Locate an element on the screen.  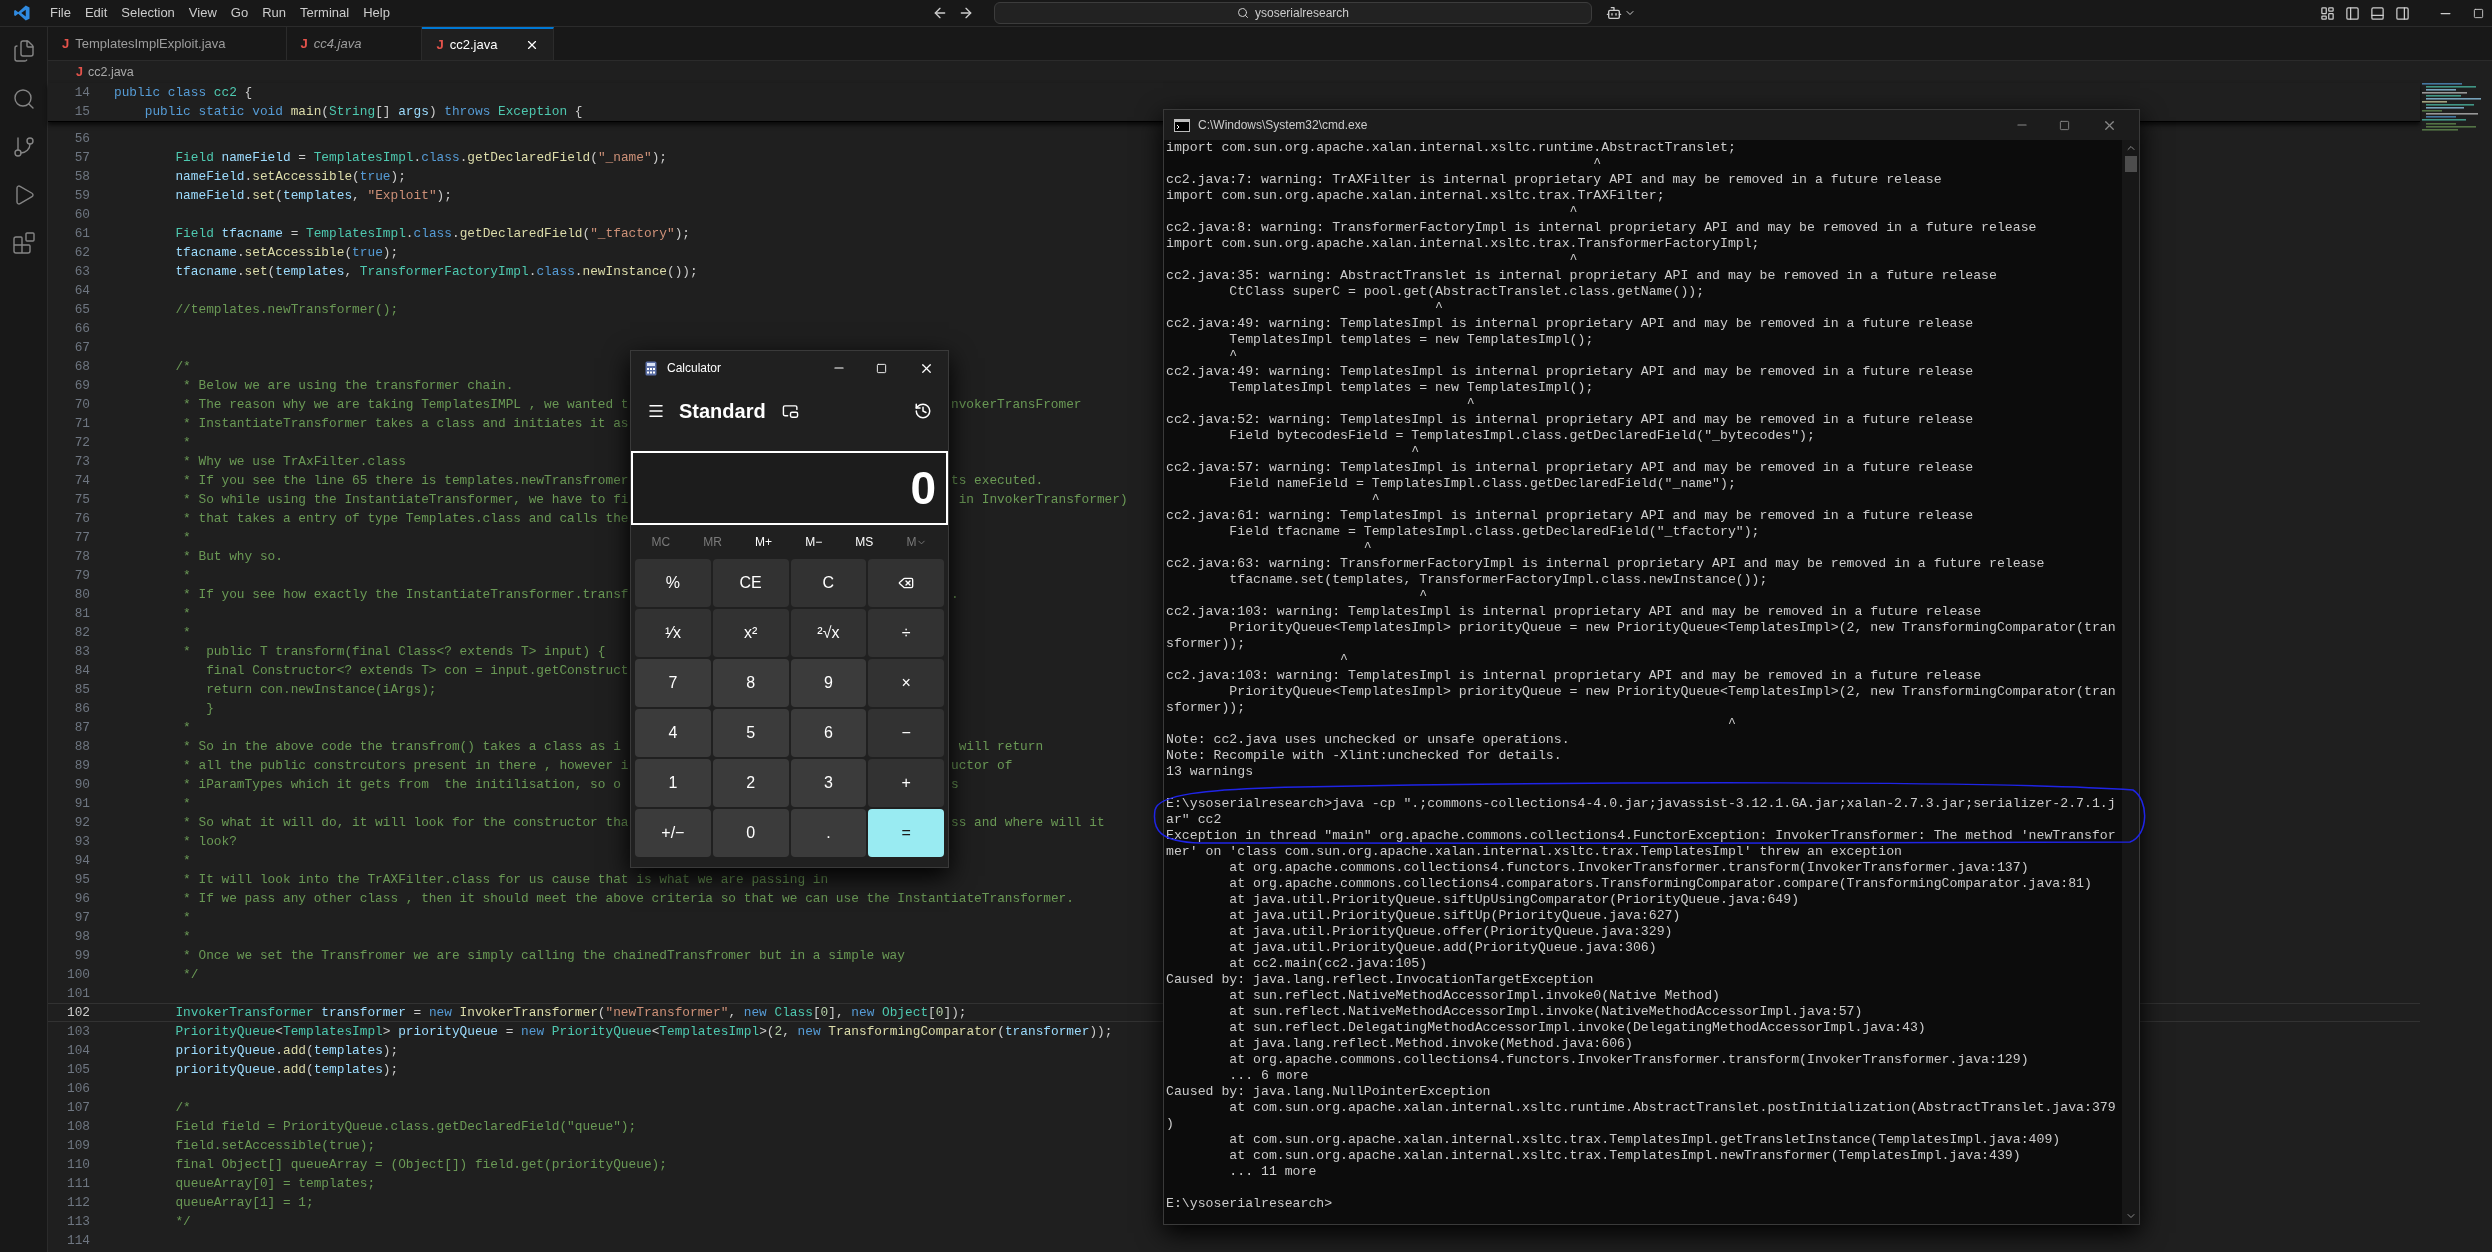
memory-button: M− is located at coordinates (814, 542).